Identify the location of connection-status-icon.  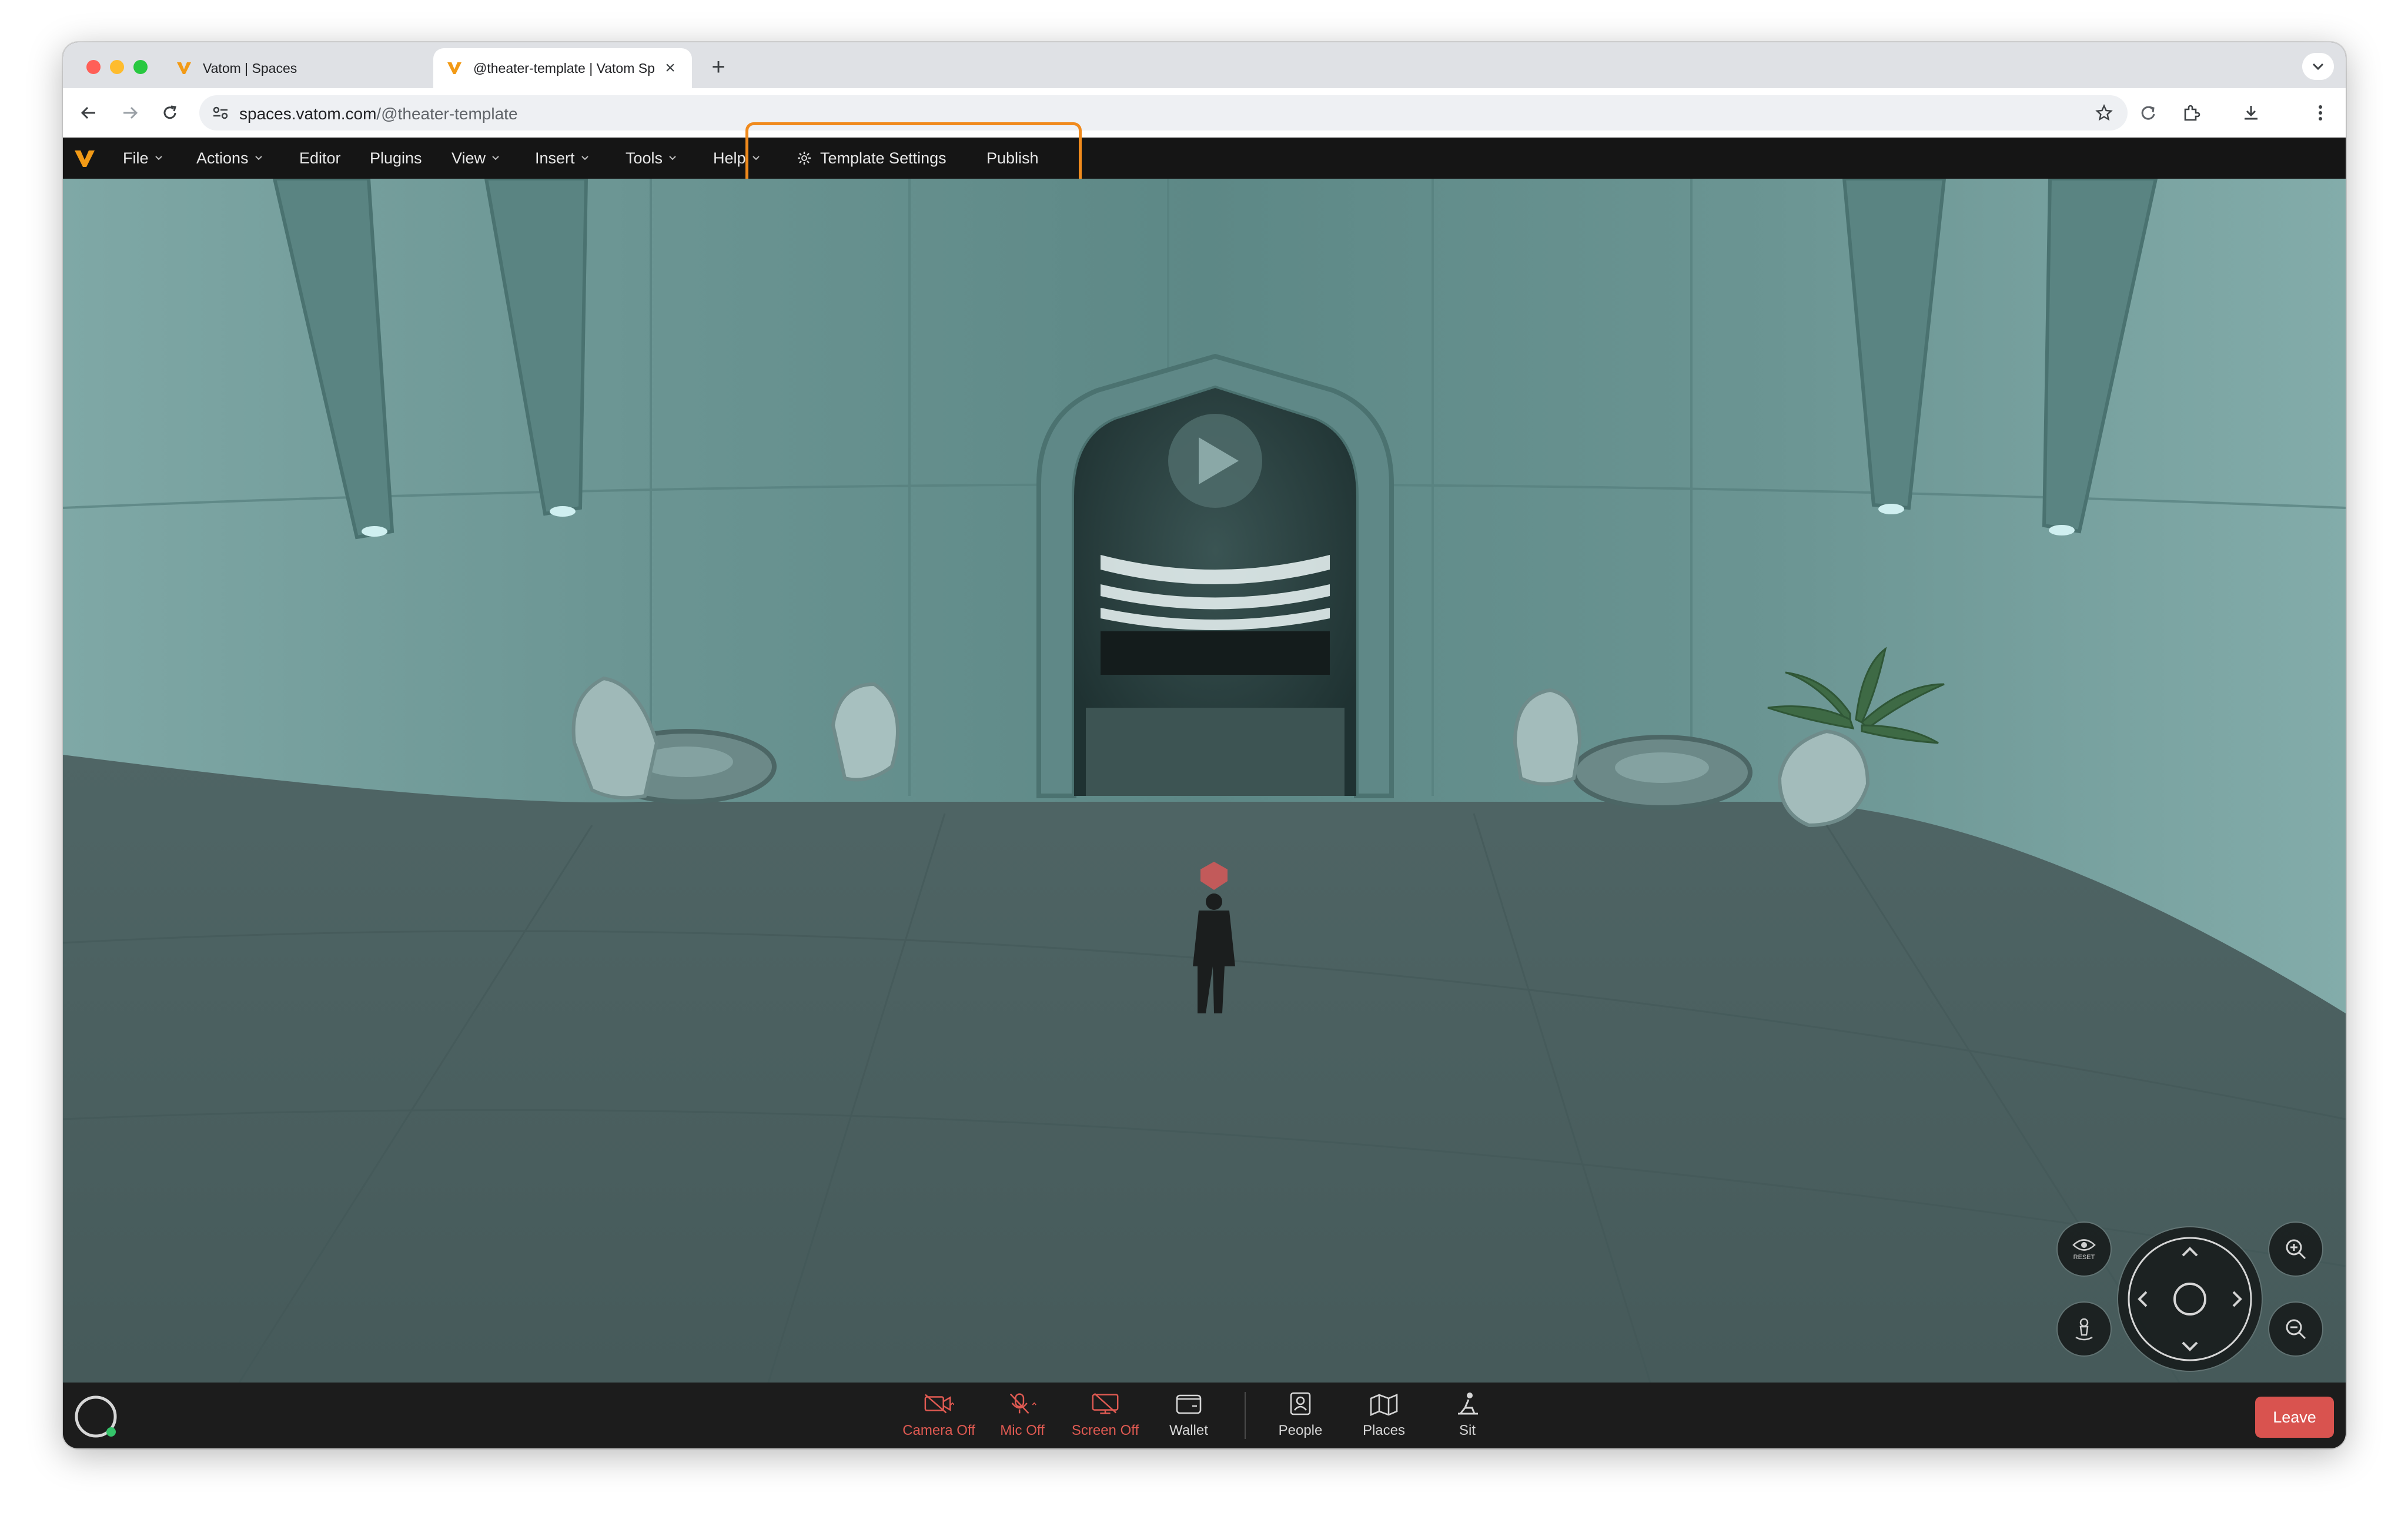
(96, 1416).